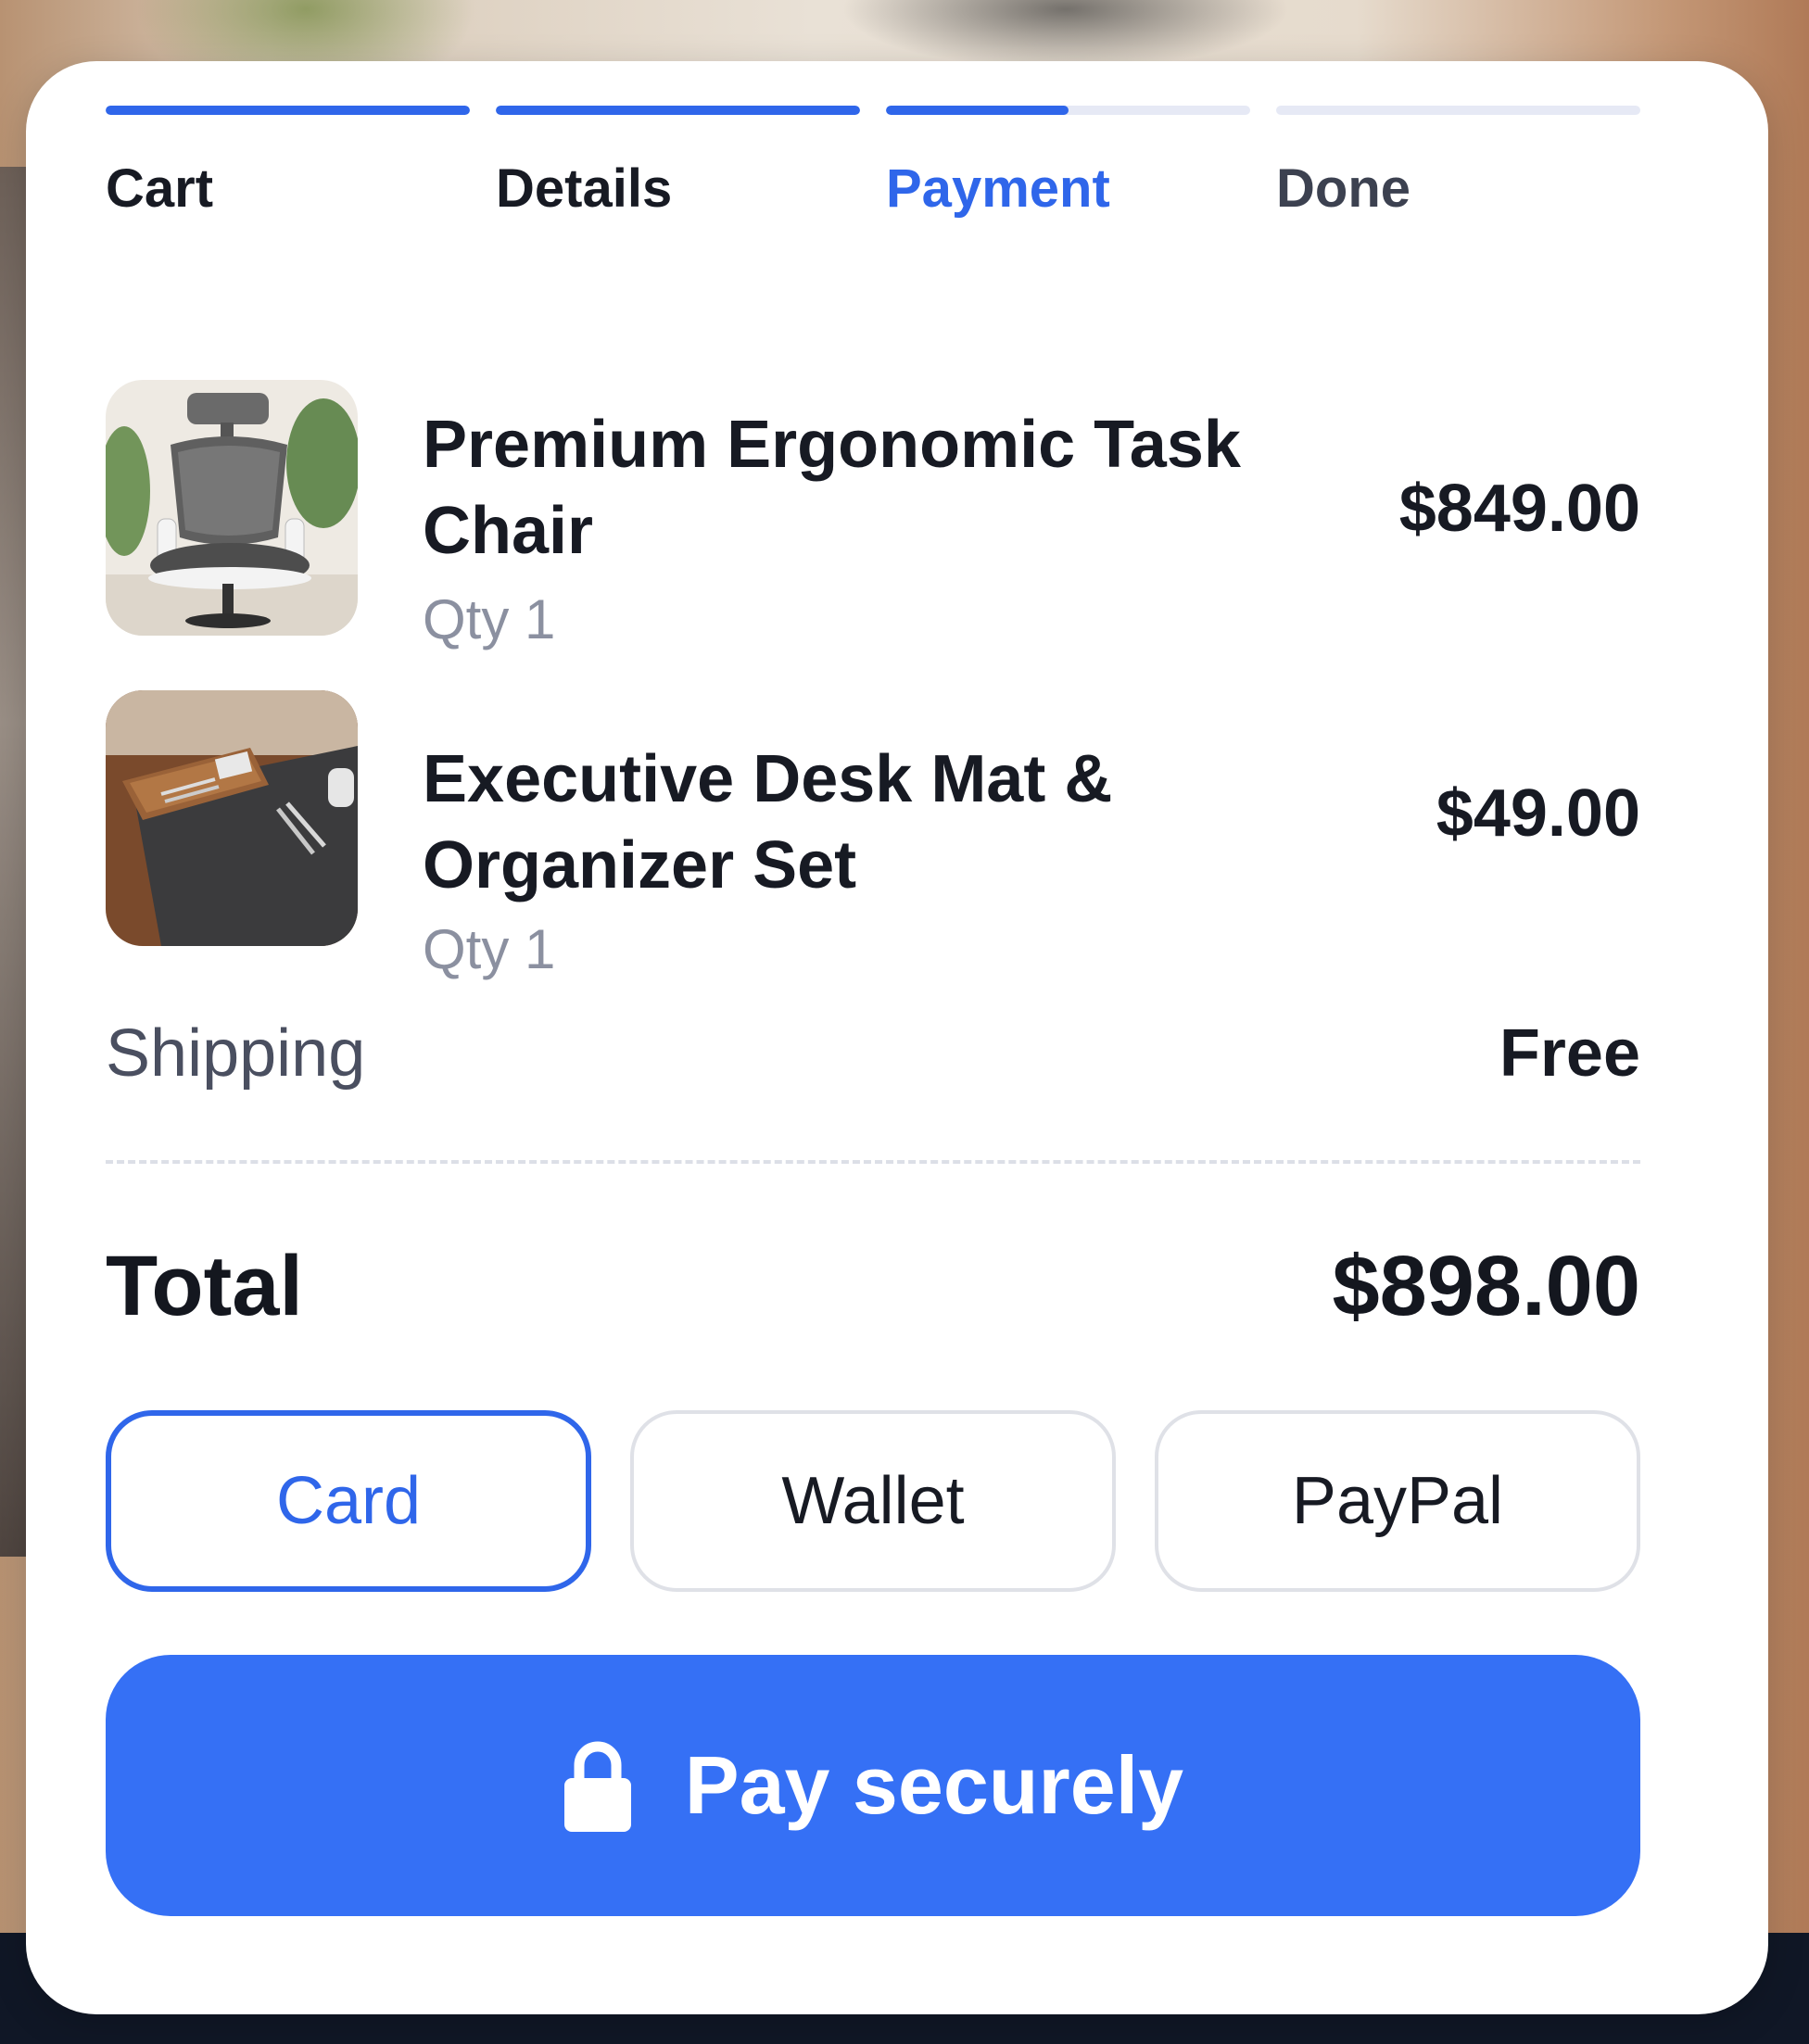  What do you see at coordinates (1519, 509) in the screenshot?
I see `item-price: $849.00` at bounding box center [1519, 509].